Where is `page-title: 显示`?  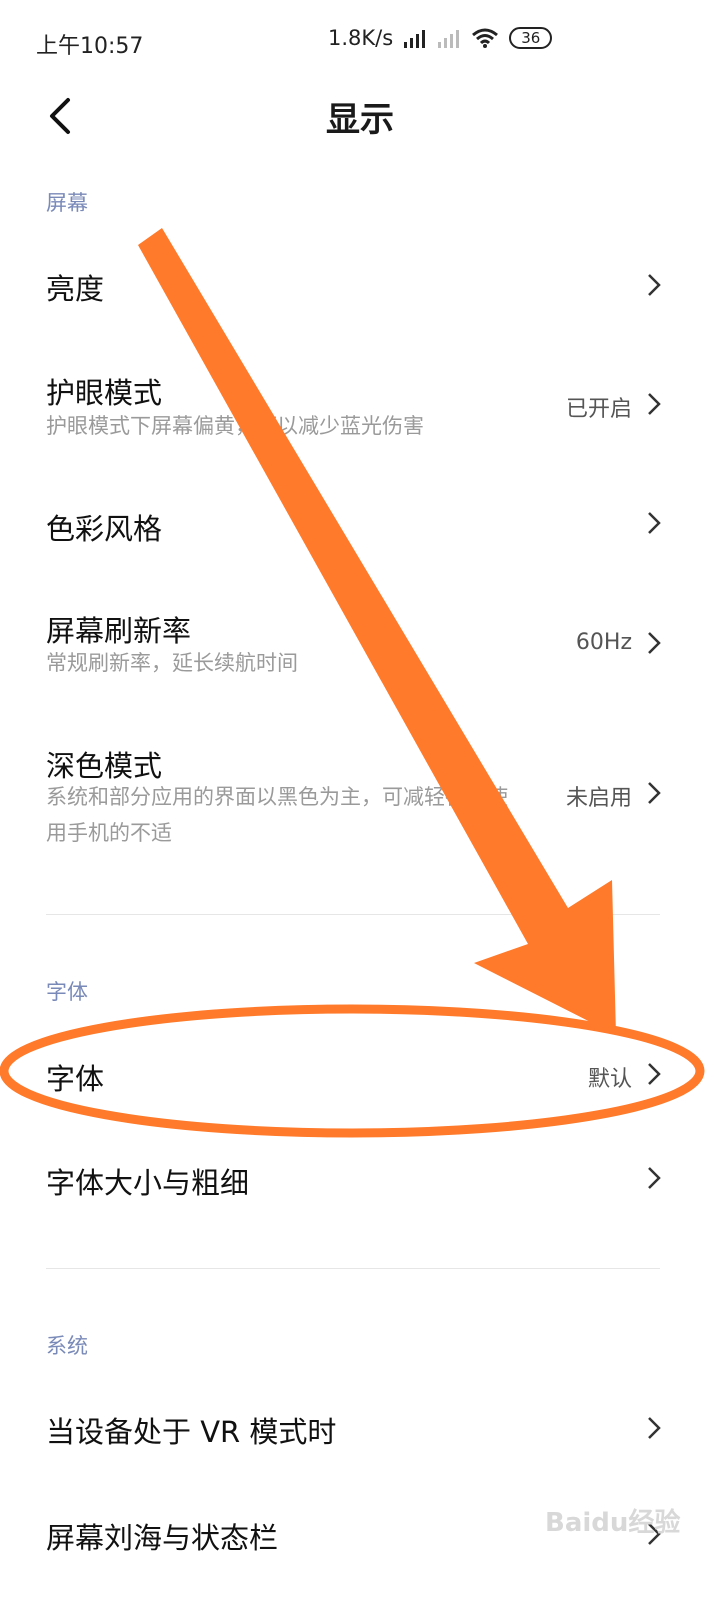 page-title: 显示 is located at coordinates (360, 120).